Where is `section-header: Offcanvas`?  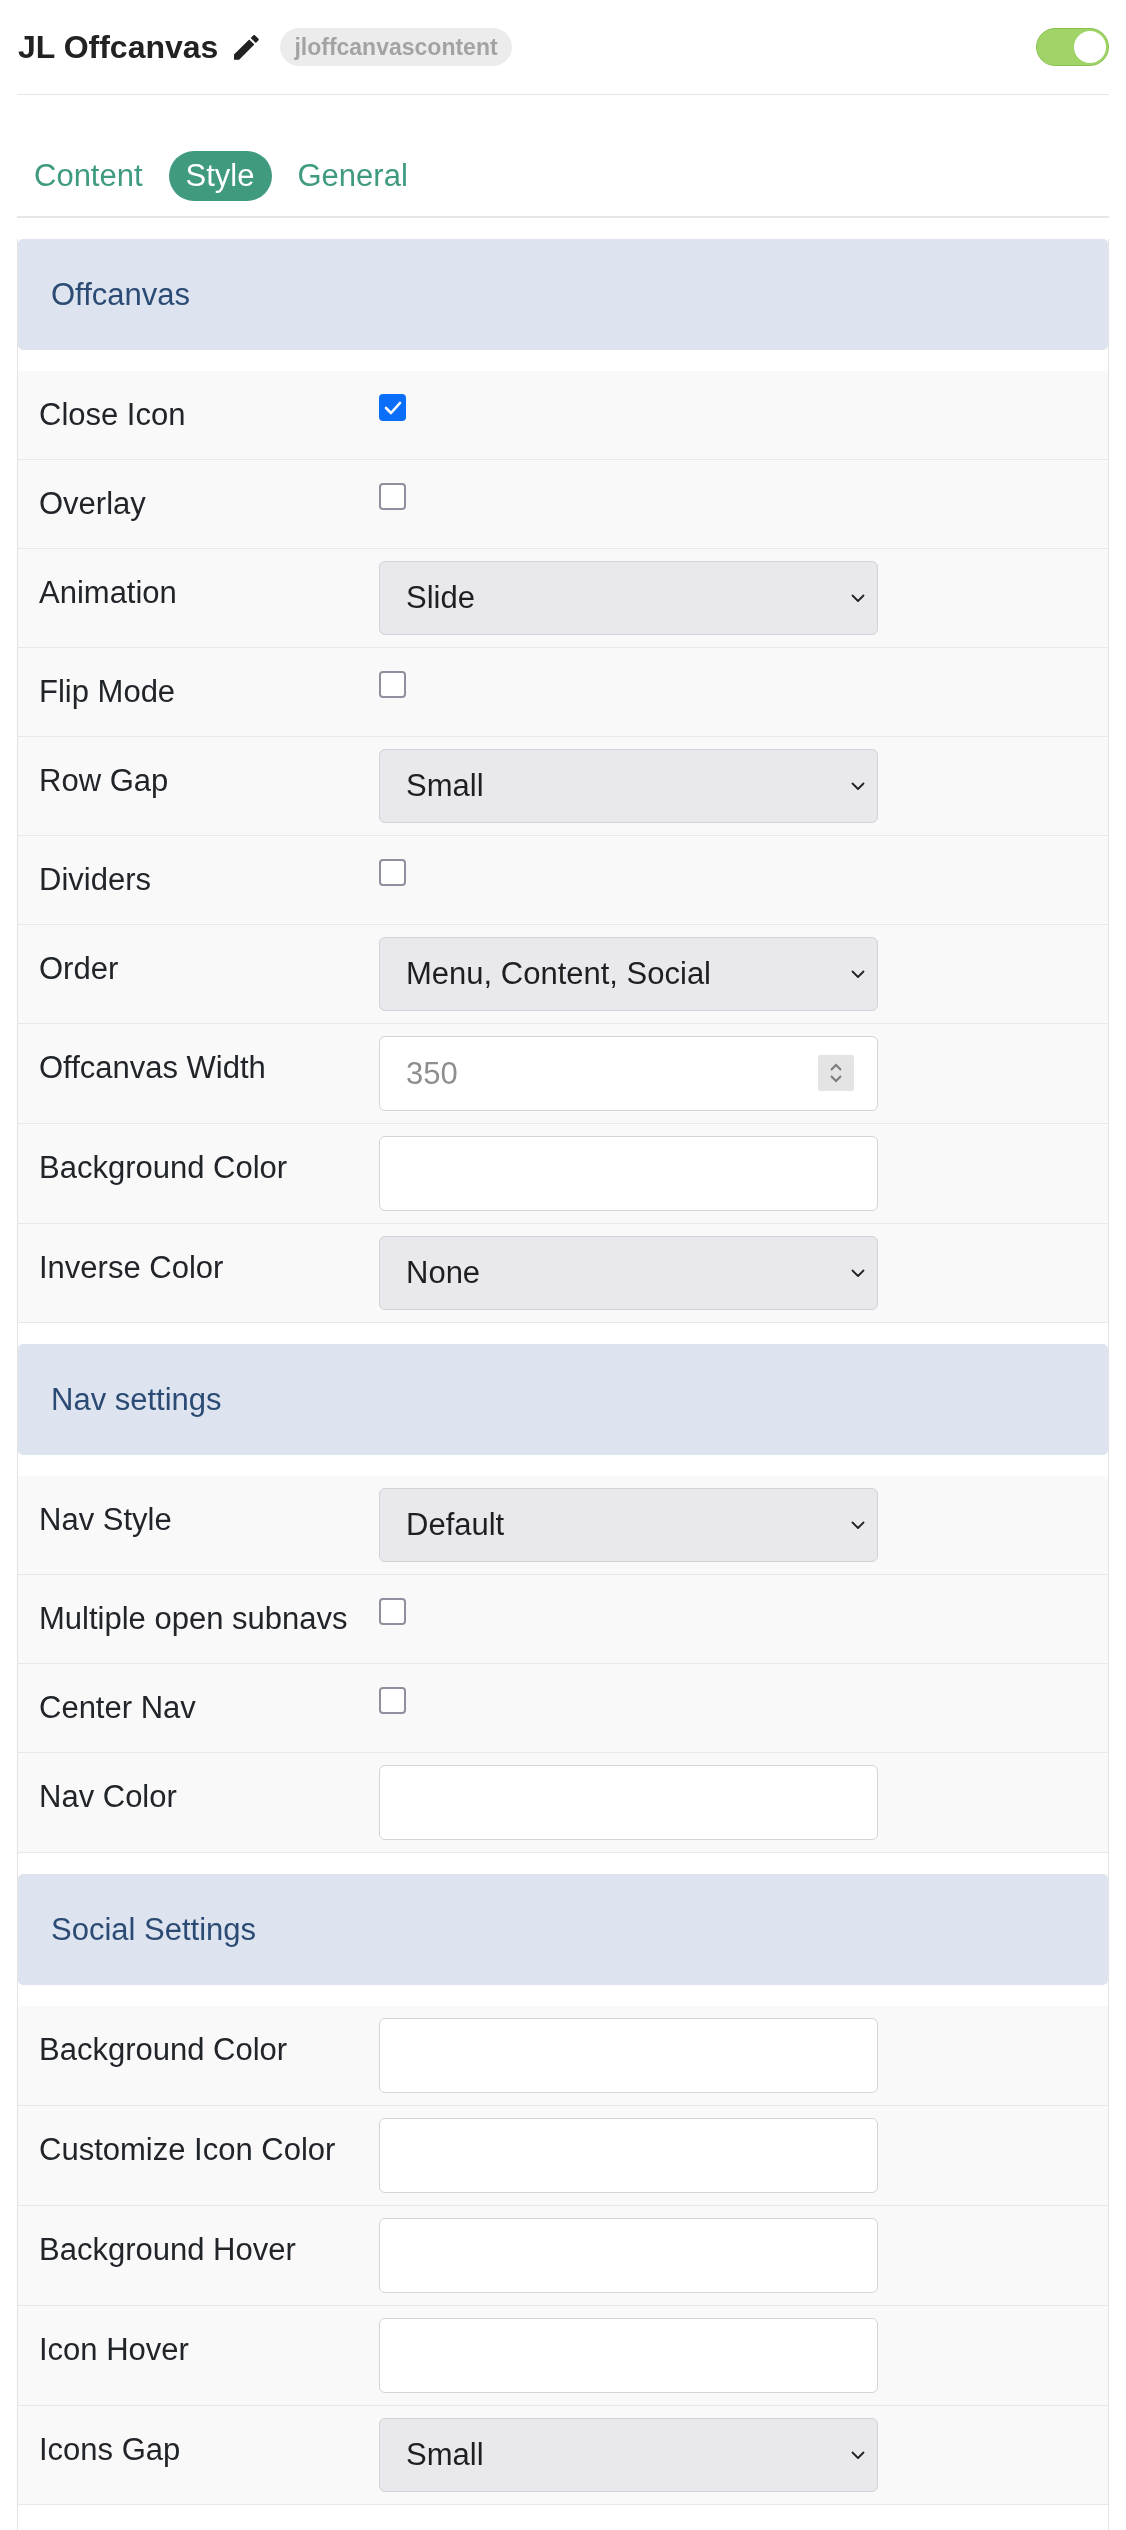
section-header: Offcanvas is located at coordinates (563, 294).